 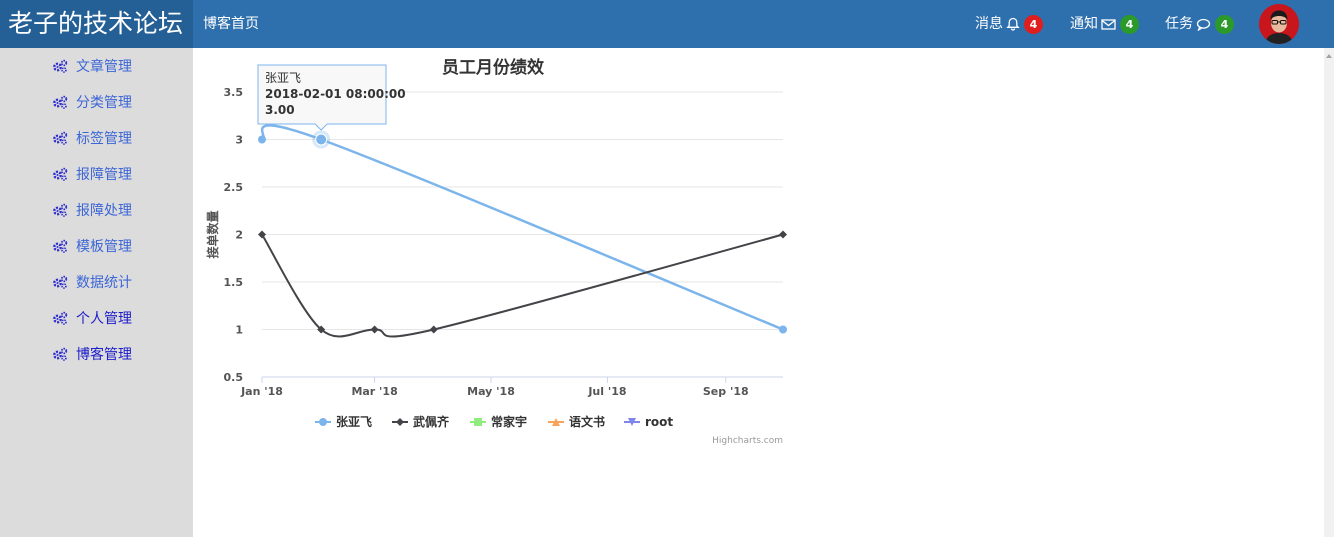 What do you see at coordinates (1203, 24) in the screenshot?
I see `comment-icon` at bounding box center [1203, 24].